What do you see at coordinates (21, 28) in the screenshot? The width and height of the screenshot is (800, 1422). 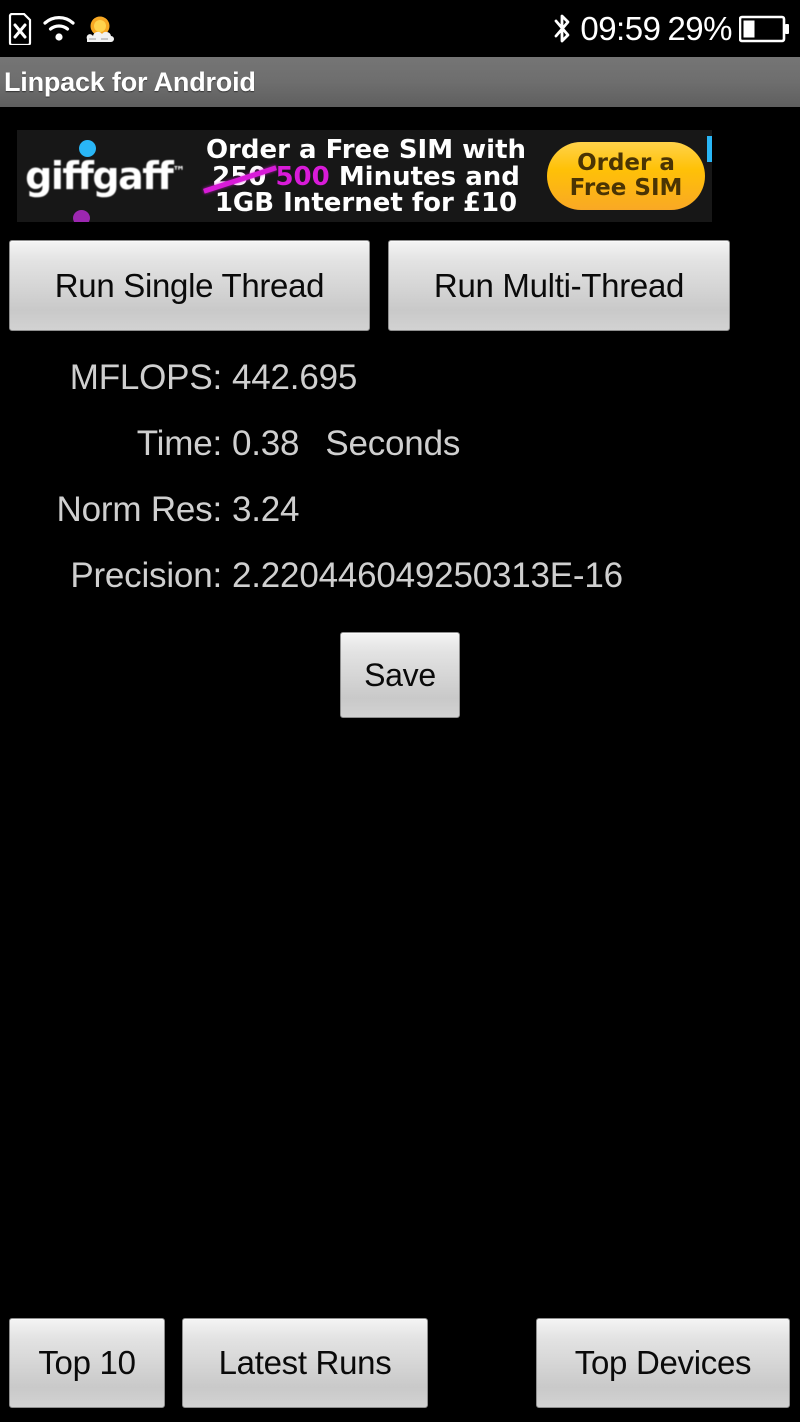 I see `sdcard-missing-icon` at bounding box center [21, 28].